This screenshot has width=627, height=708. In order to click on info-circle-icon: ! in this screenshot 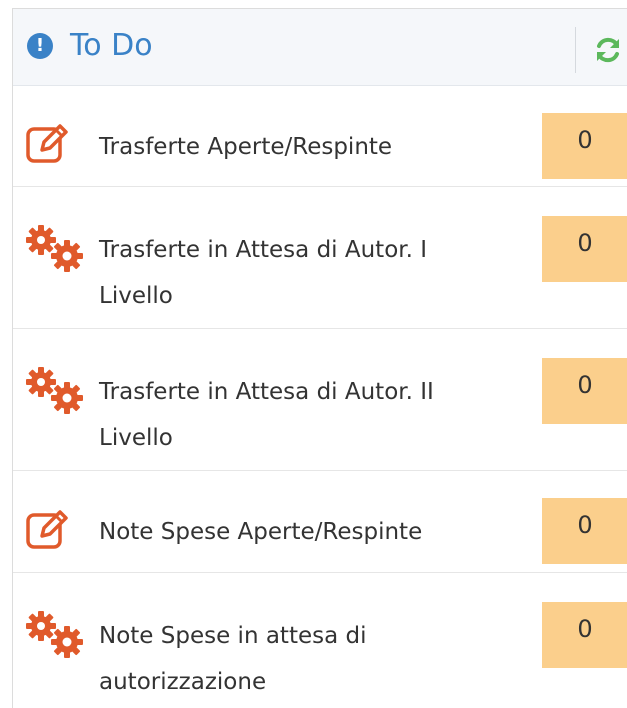, I will do `click(40, 46)`.